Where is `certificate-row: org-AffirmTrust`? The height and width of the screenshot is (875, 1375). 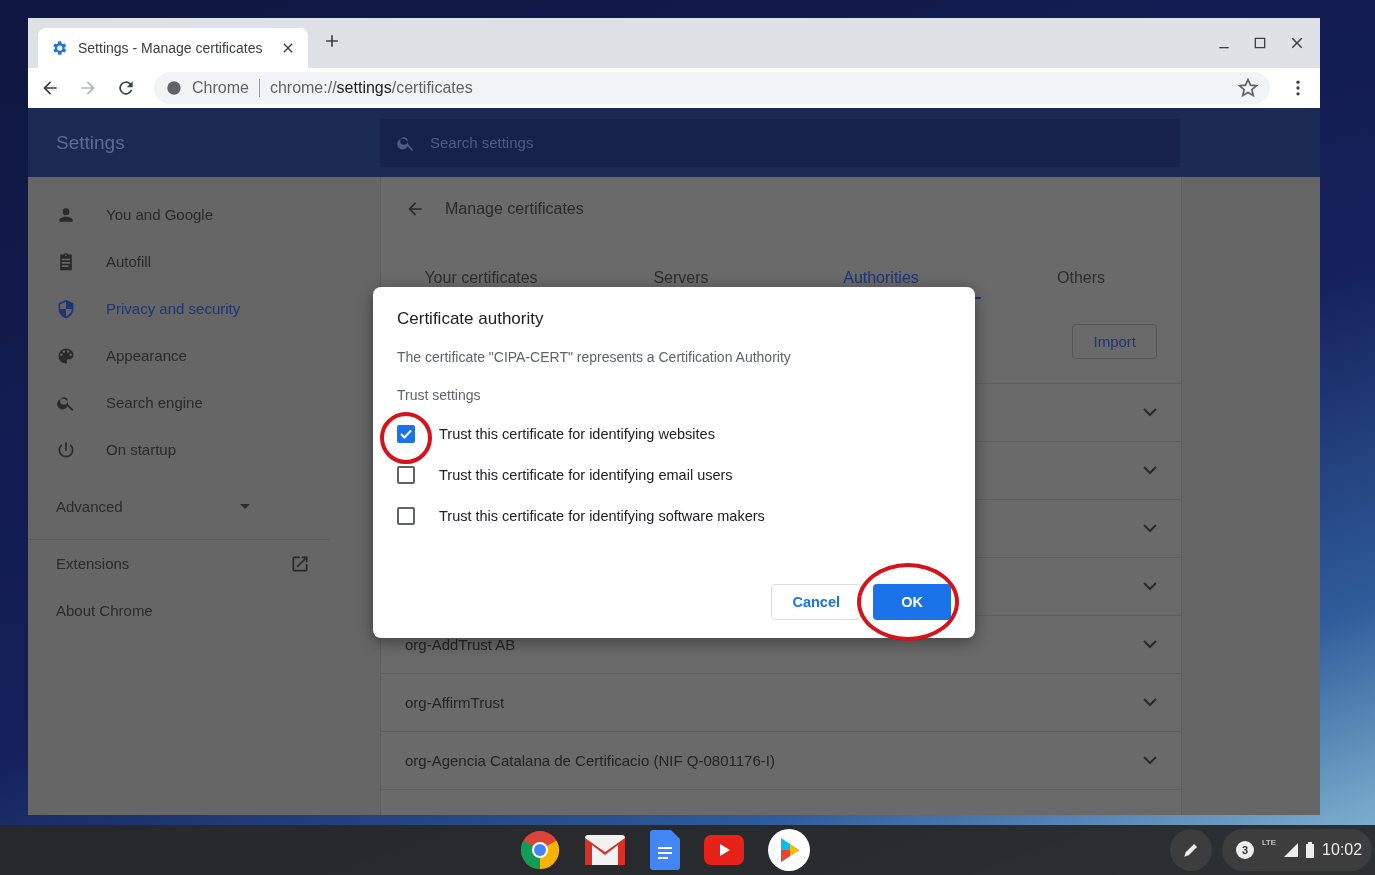
certificate-row: org-AffirmTrust is located at coordinates (781, 703).